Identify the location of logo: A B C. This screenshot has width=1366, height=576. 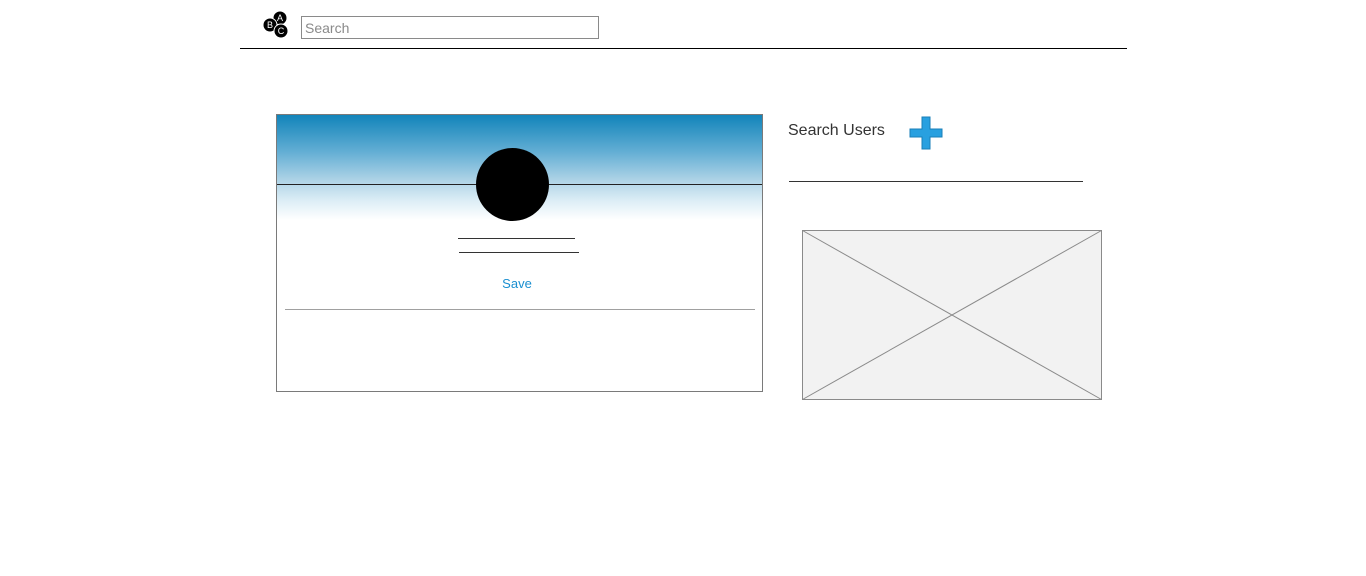
(275, 24).